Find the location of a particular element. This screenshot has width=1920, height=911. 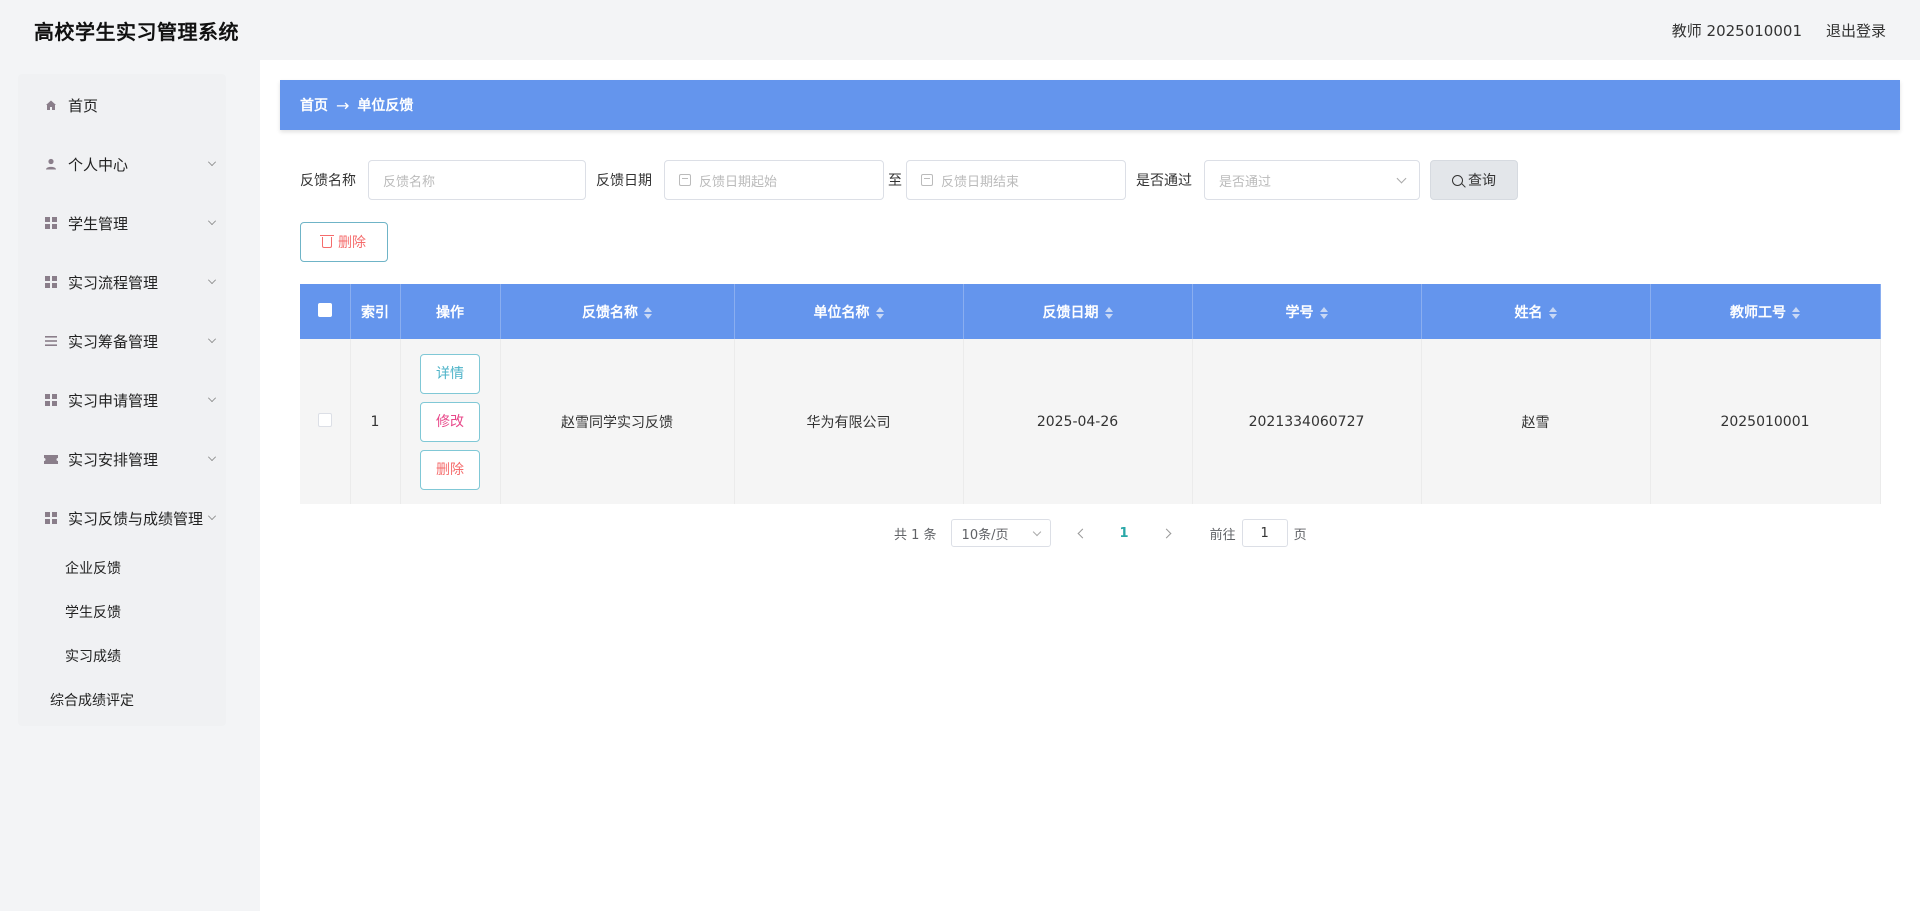

detail-button: 详情 is located at coordinates (450, 373).